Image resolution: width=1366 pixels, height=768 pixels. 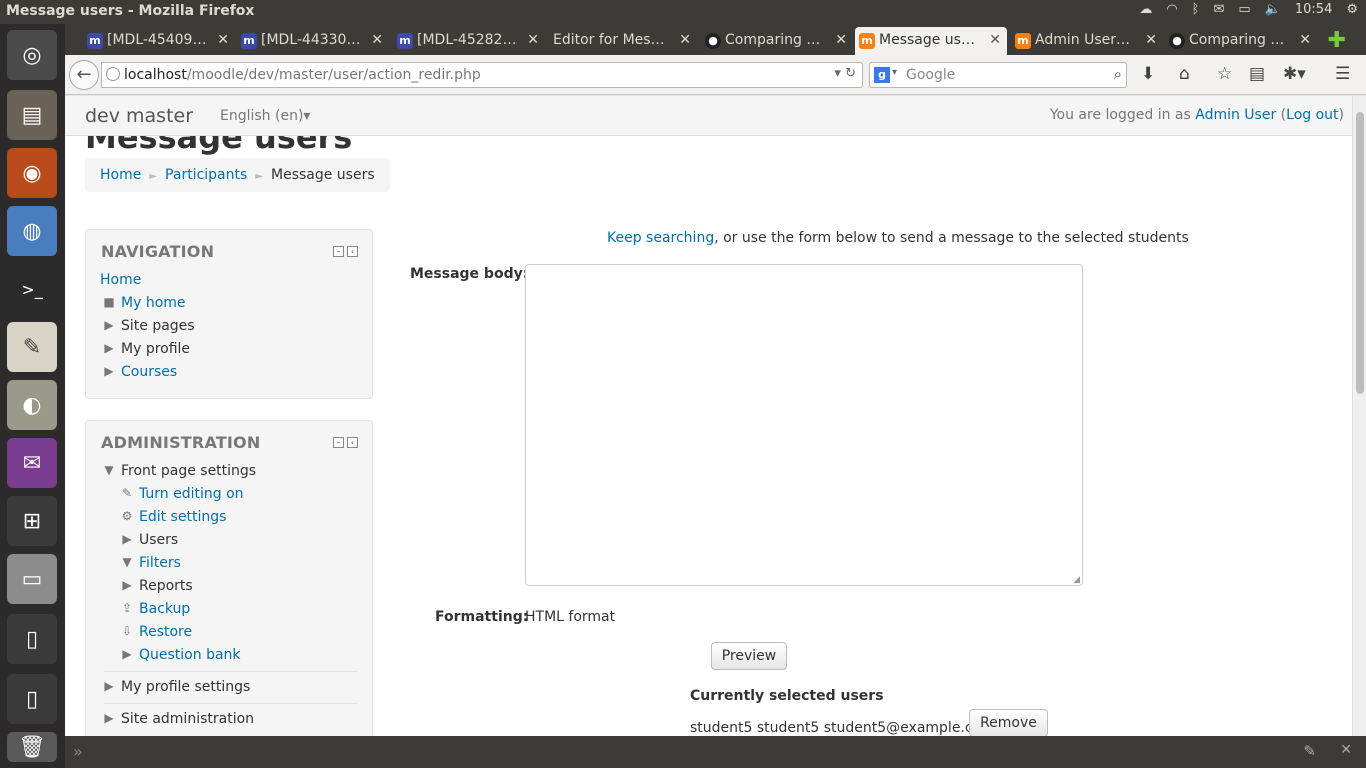 What do you see at coordinates (1218, 9) in the screenshot?
I see `mail-icon: ✉` at bounding box center [1218, 9].